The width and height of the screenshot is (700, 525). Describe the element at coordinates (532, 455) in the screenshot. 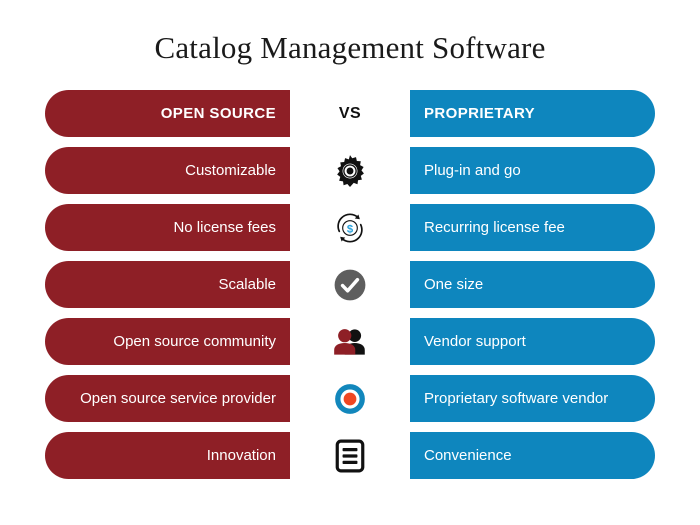

I see `row-bar-right: Convenience` at that location.